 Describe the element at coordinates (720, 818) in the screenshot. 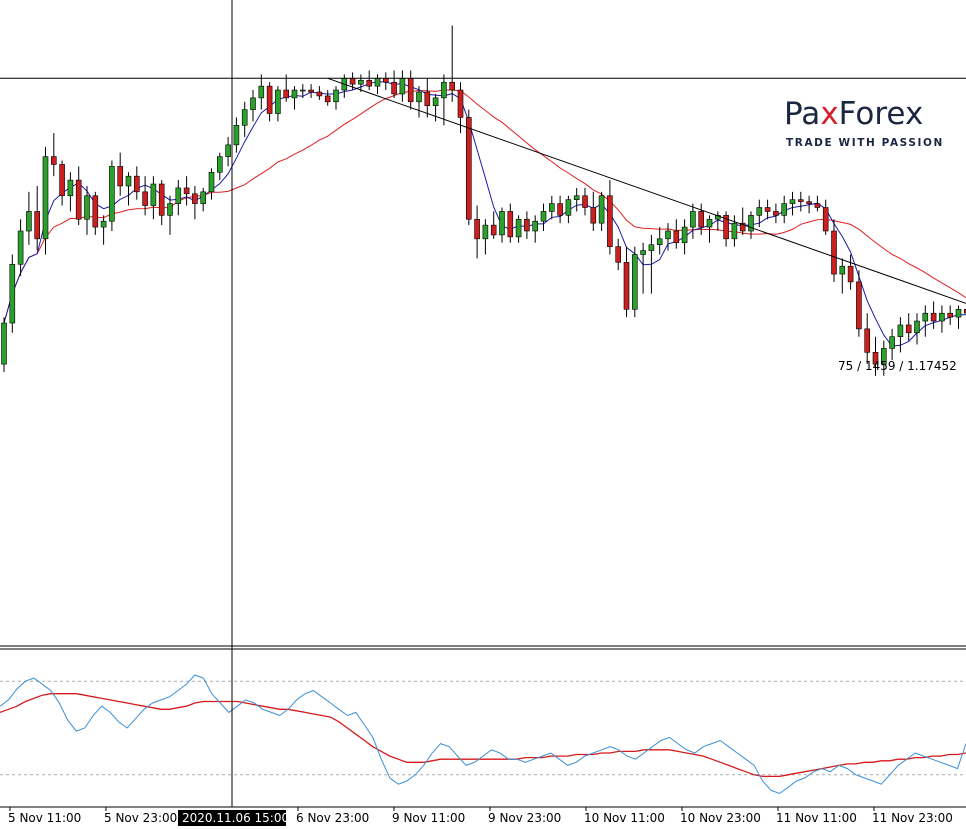

I see `time-axis-label: 10 Nov 23:00` at that location.